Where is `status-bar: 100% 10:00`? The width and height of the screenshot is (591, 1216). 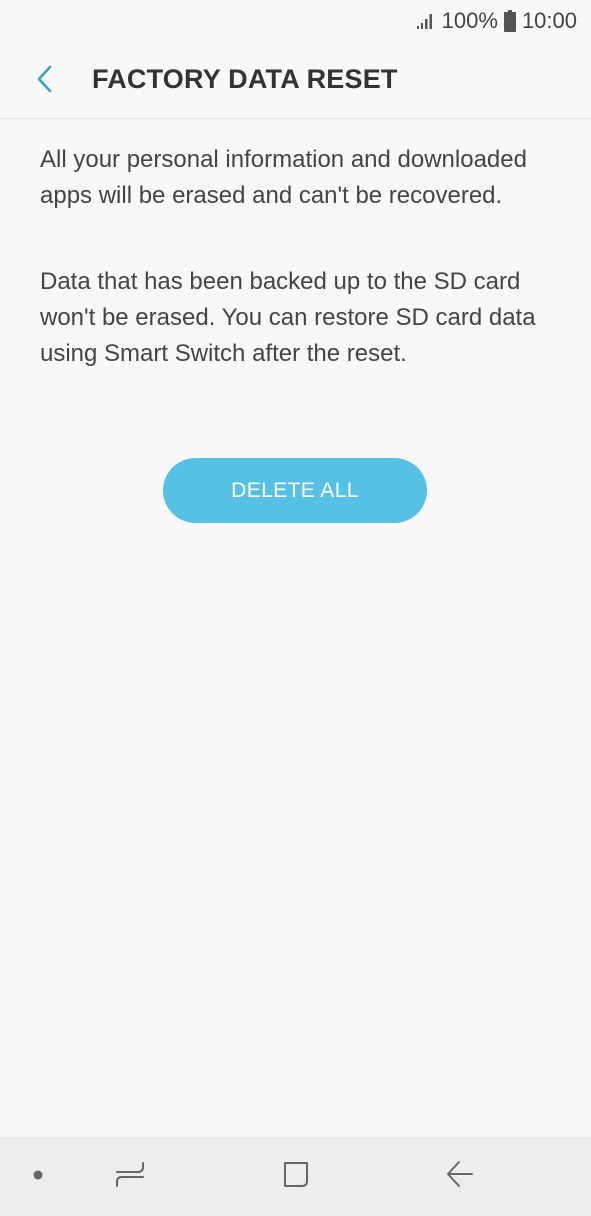
status-bar: 100% 10:00 is located at coordinates (295, 20).